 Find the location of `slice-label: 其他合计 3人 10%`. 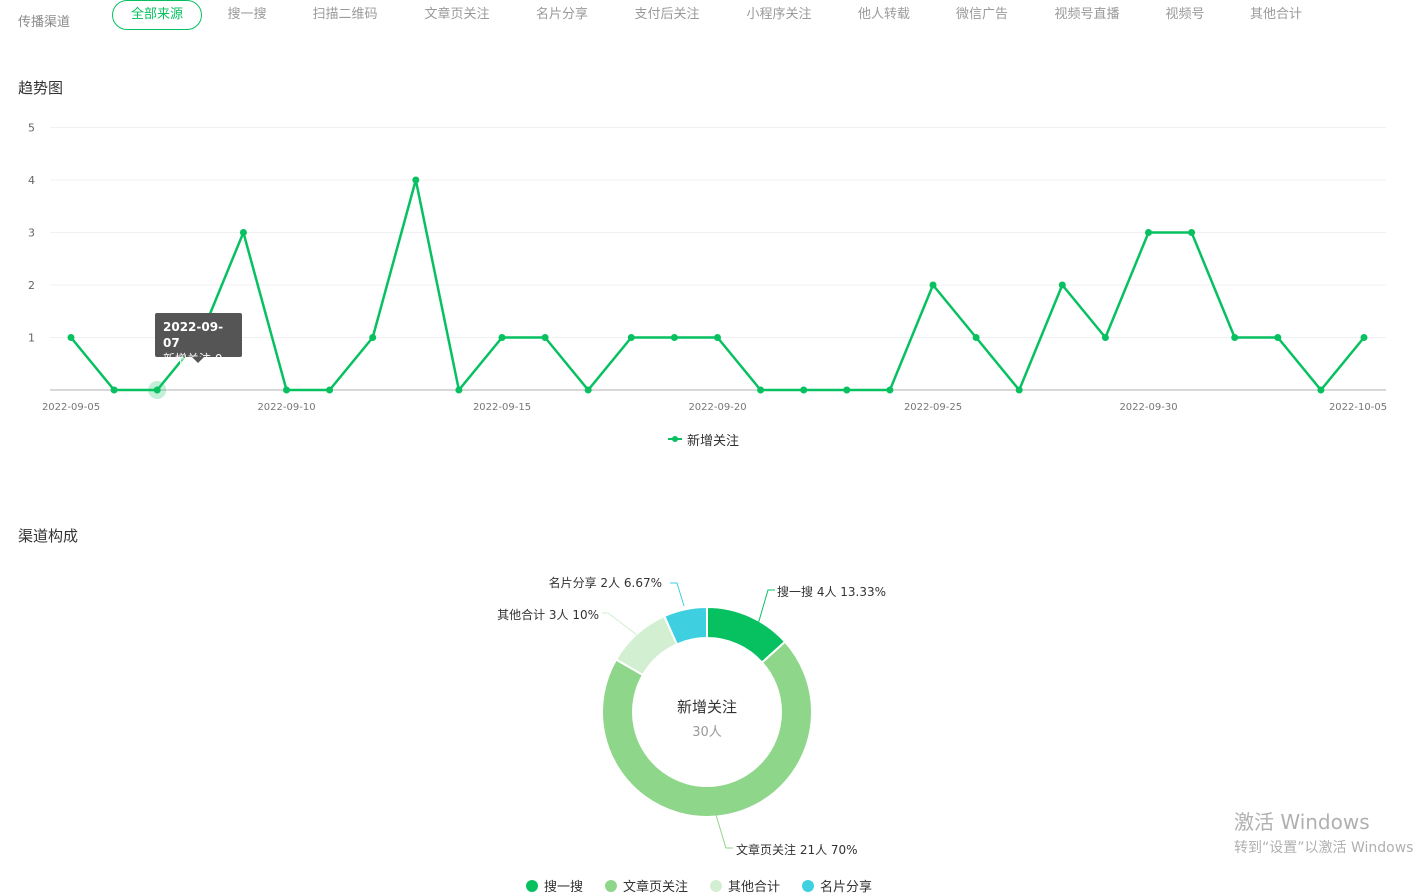

slice-label: 其他合计 3人 10% is located at coordinates (548, 614).